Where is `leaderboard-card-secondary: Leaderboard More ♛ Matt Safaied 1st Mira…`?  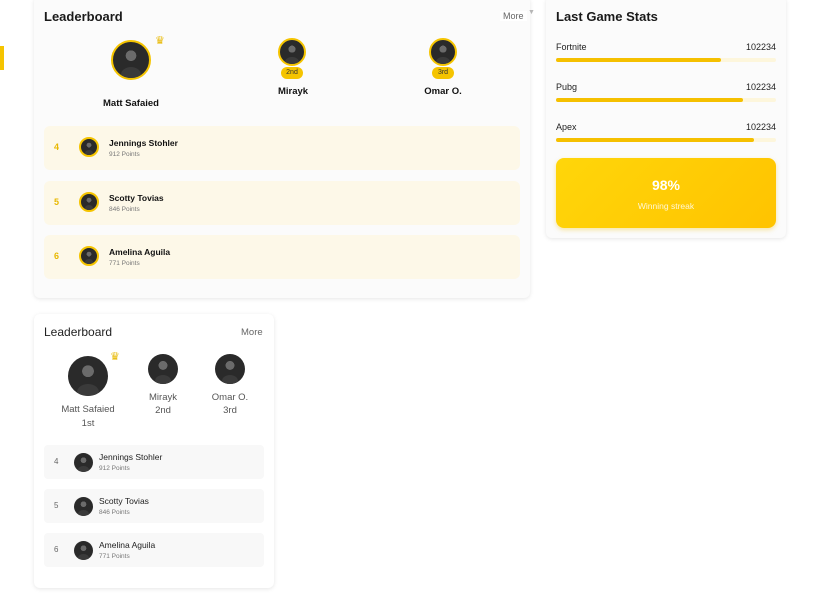
leaderboard-card-secondary: Leaderboard More ♛ Matt Safaied 1st Mira… is located at coordinates (154, 451).